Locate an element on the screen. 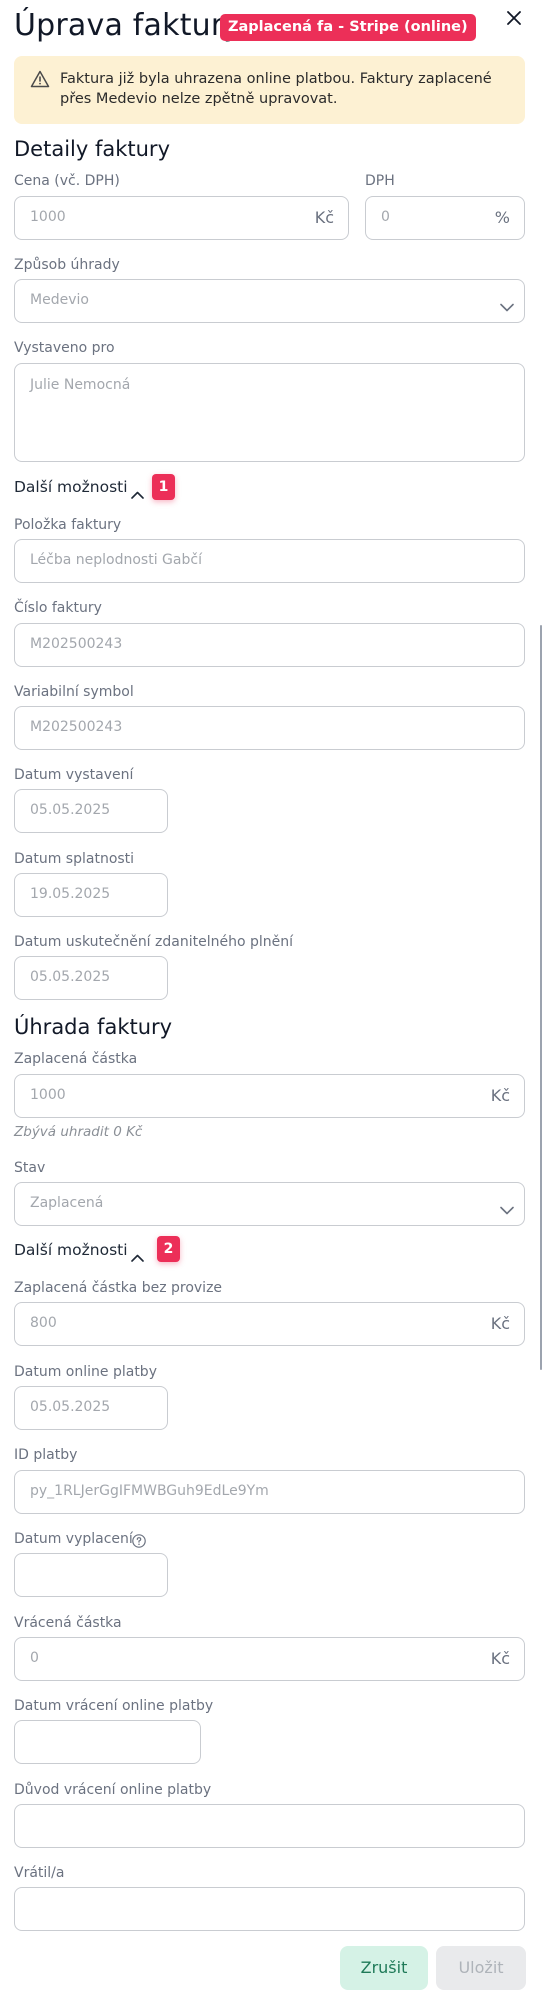 Image resolution: width=544 pixels, height=2000 pixels. due-date-input: 19.05.2025 is located at coordinates (91, 895).